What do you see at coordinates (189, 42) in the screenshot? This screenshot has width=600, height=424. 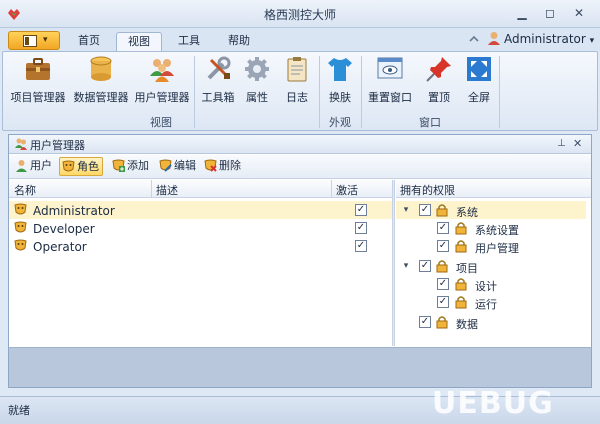 I see `tab-tools: 工具` at bounding box center [189, 42].